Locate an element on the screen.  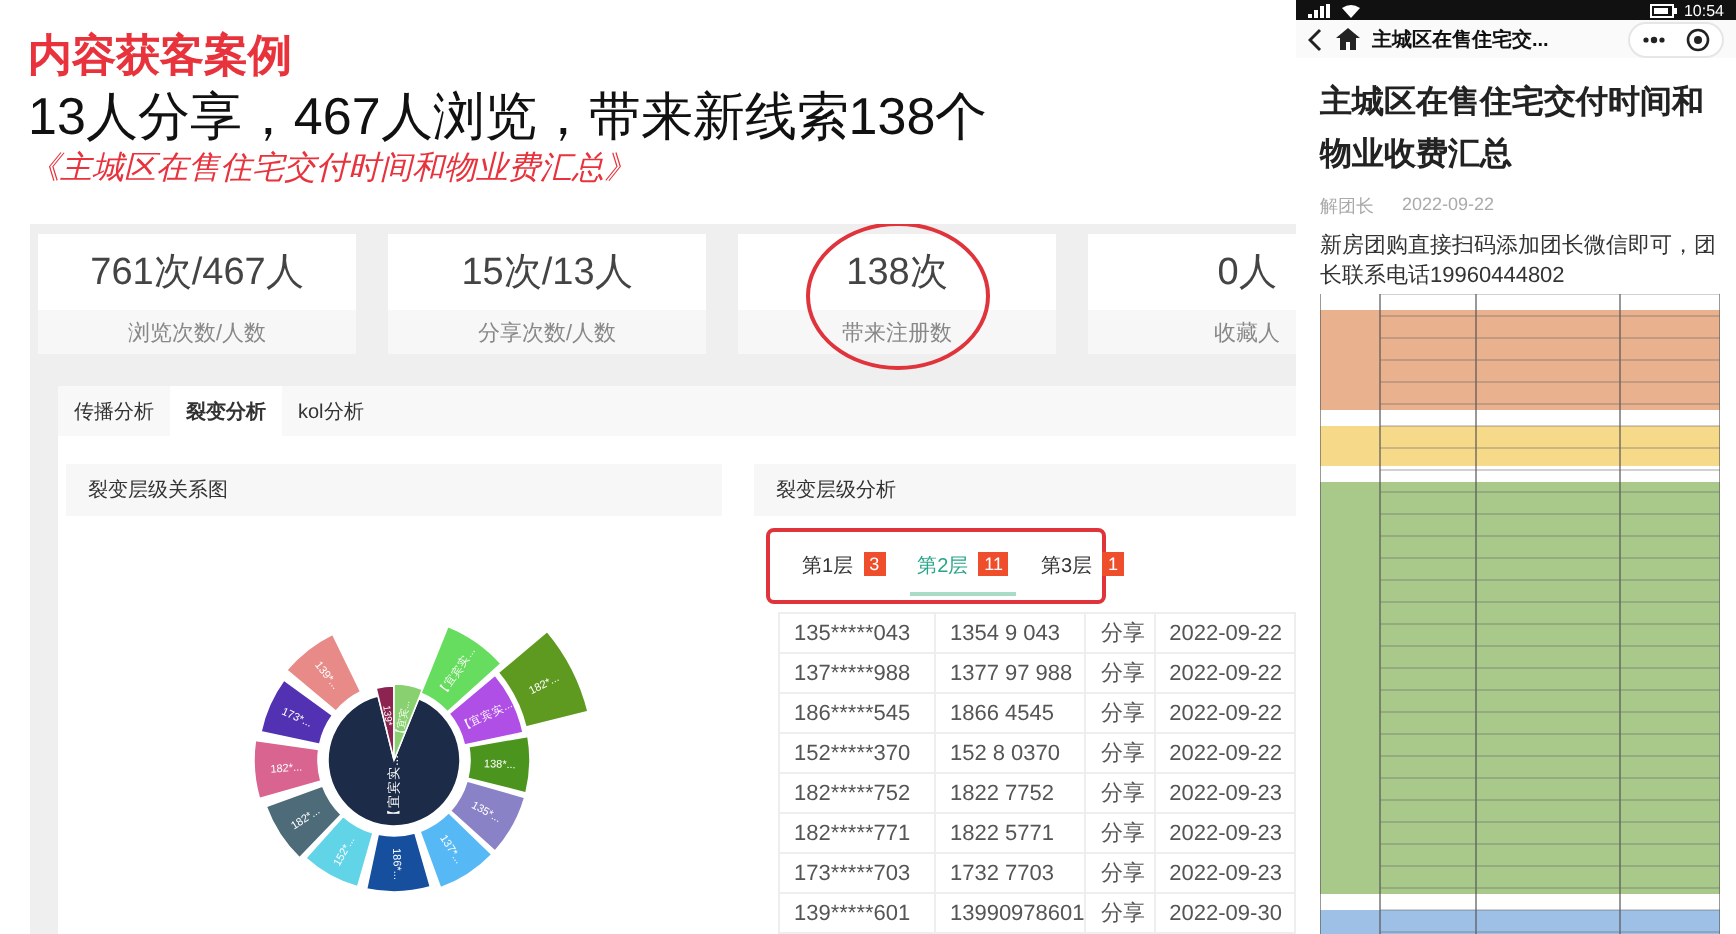
table-cell: 13990978601 is located at coordinates (1010, 913).